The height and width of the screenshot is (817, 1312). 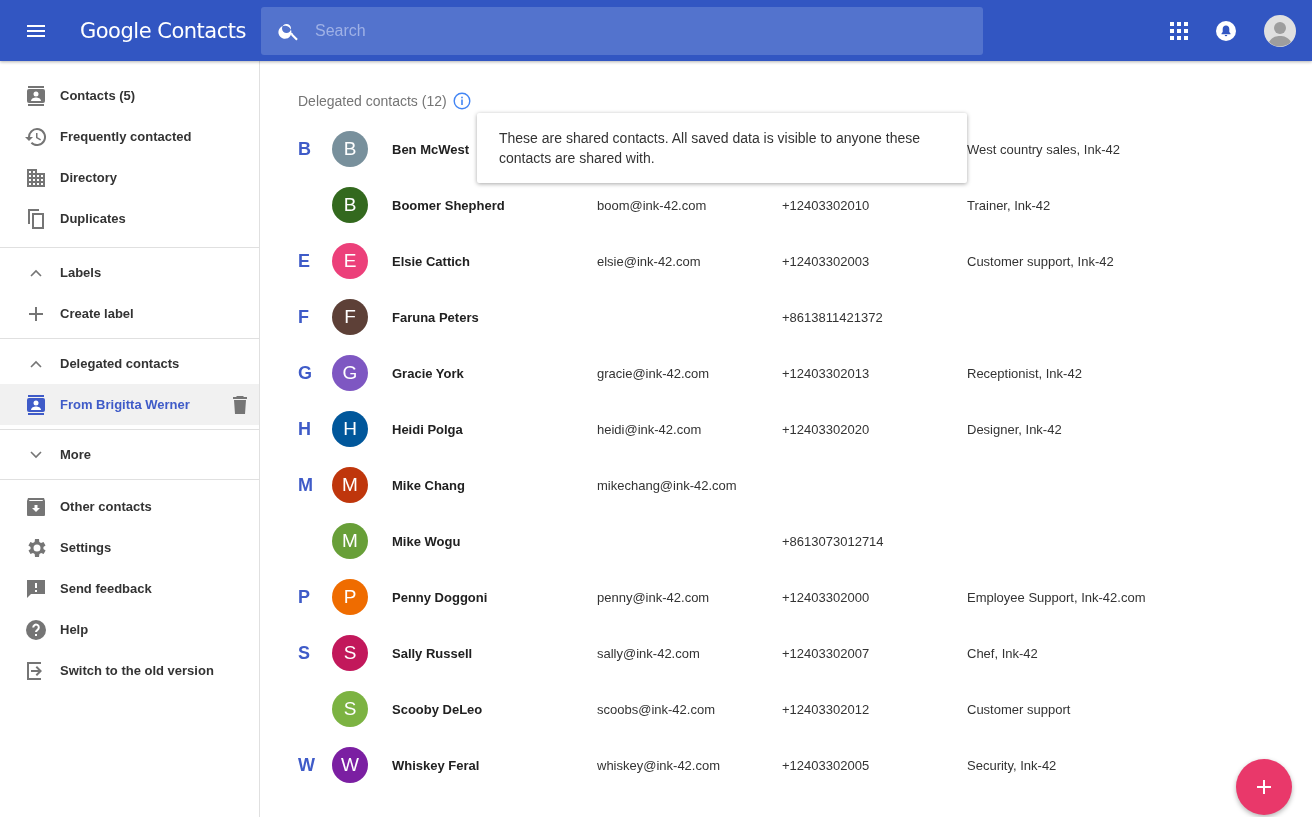 What do you see at coordinates (649, 653) in the screenshot?
I see `contact-email: sally@ink-42.com` at bounding box center [649, 653].